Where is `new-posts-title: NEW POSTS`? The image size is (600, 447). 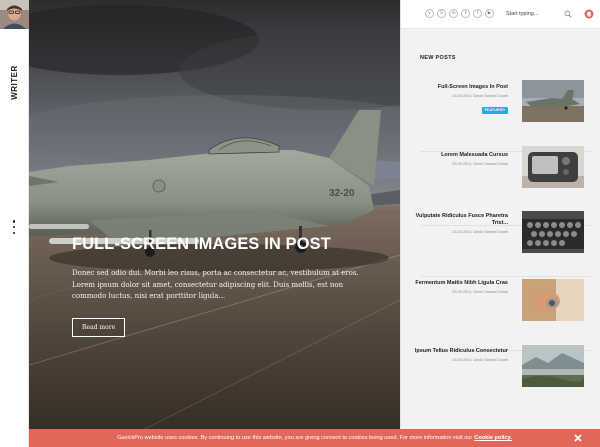 new-posts-title: NEW POSTS is located at coordinates (438, 58).